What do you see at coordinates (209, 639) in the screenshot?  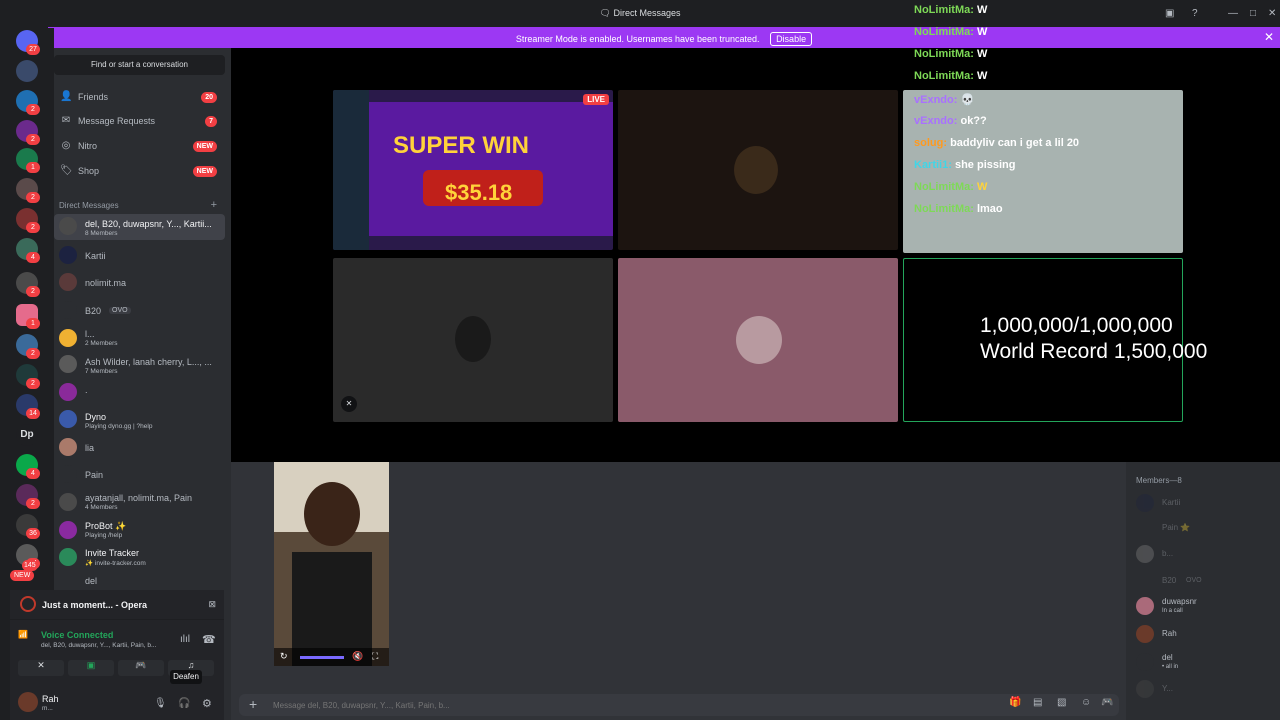 I see `disconnect-icon: ☎` at bounding box center [209, 639].